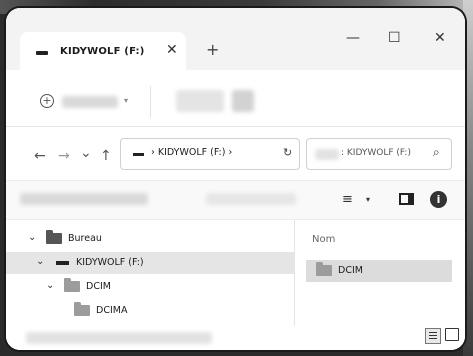  I want to click on breadcrumb-drive: KIDYWOLF (F:), so click(192, 152).